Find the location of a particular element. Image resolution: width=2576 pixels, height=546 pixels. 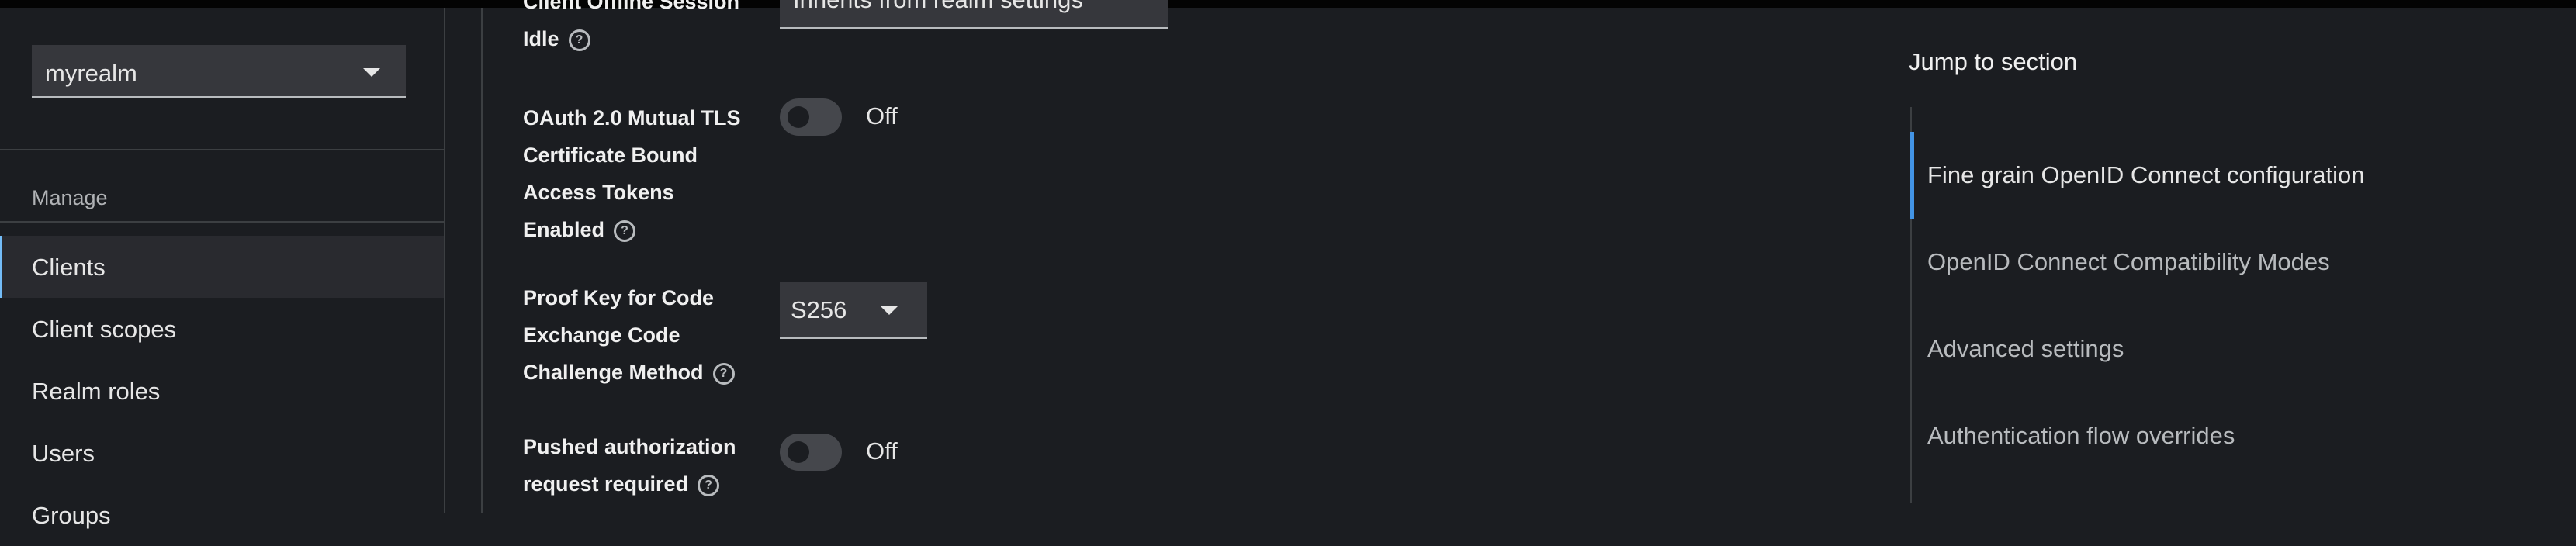

jump-item-label: OpenID Connect Compatibility Modes is located at coordinates (2128, 261).